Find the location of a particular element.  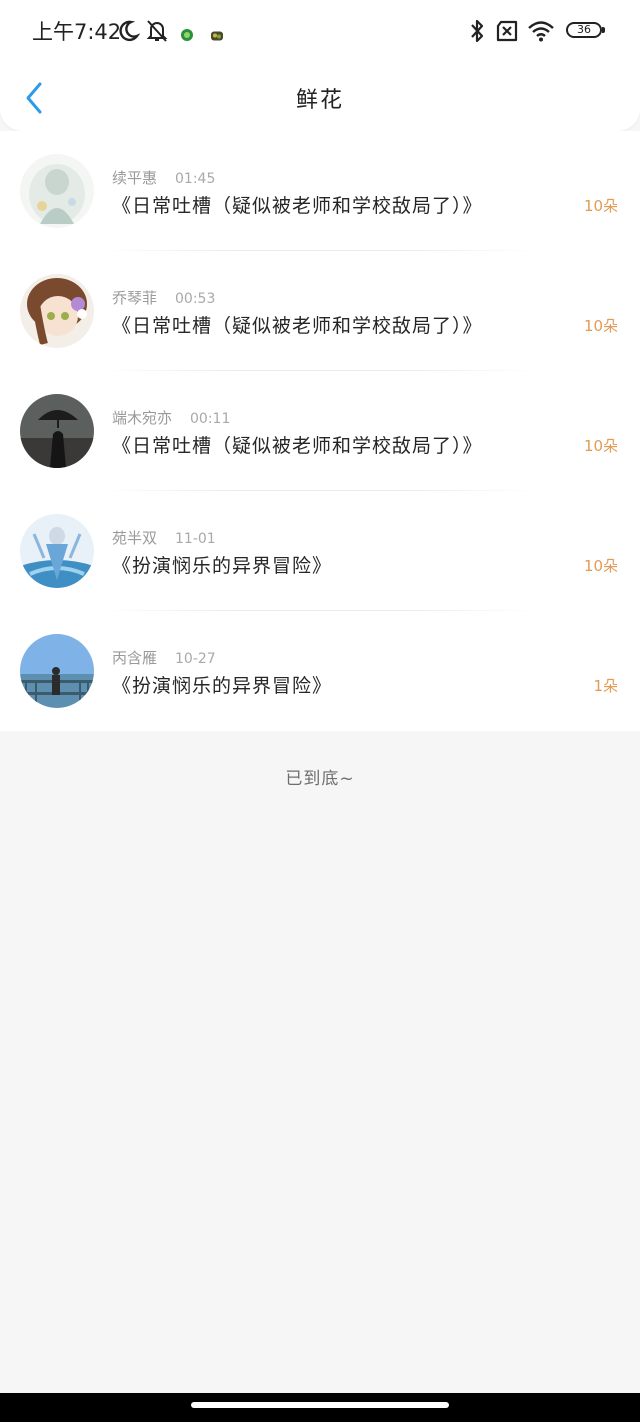

list-item: 苑半双 11-01 《扮演悯乐的异界冒险》 10朵 is located at coordinates (320, 551).